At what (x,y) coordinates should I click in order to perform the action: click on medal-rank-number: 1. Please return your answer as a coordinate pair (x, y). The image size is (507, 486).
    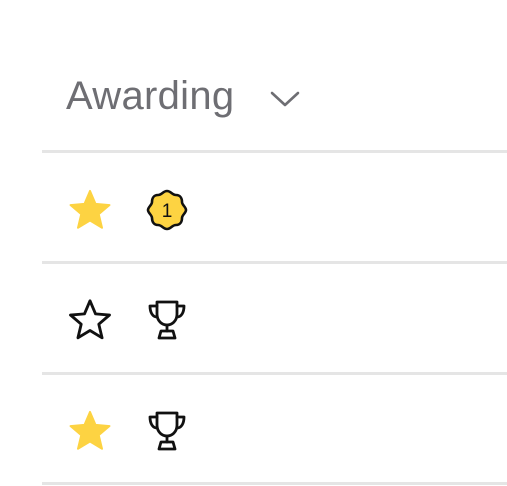
    Looking at the image, I should click on (167, 211).